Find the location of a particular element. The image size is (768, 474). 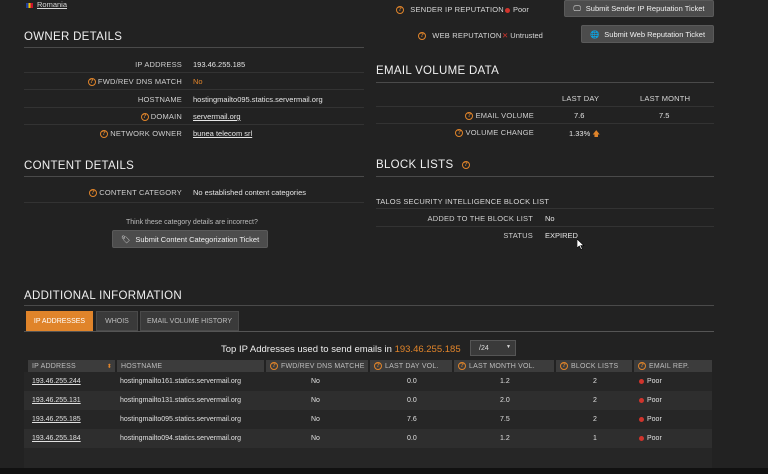

col-ip-address: IP ADDRESS ⬍ is located at coordinates (71, 366).